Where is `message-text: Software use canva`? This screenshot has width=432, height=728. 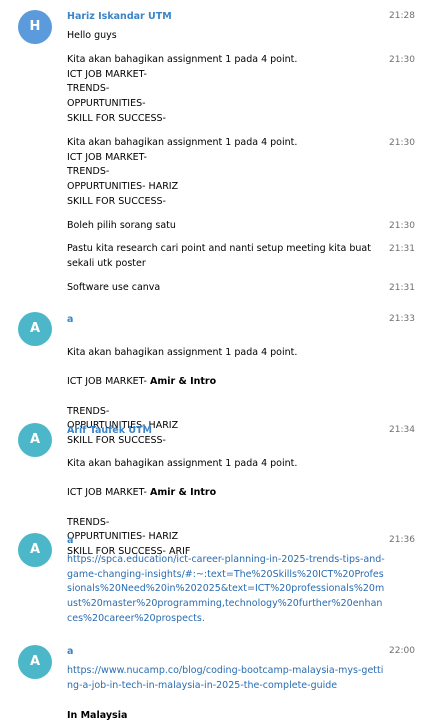 message-text: Software use canva is located at coordinates (114, 287).